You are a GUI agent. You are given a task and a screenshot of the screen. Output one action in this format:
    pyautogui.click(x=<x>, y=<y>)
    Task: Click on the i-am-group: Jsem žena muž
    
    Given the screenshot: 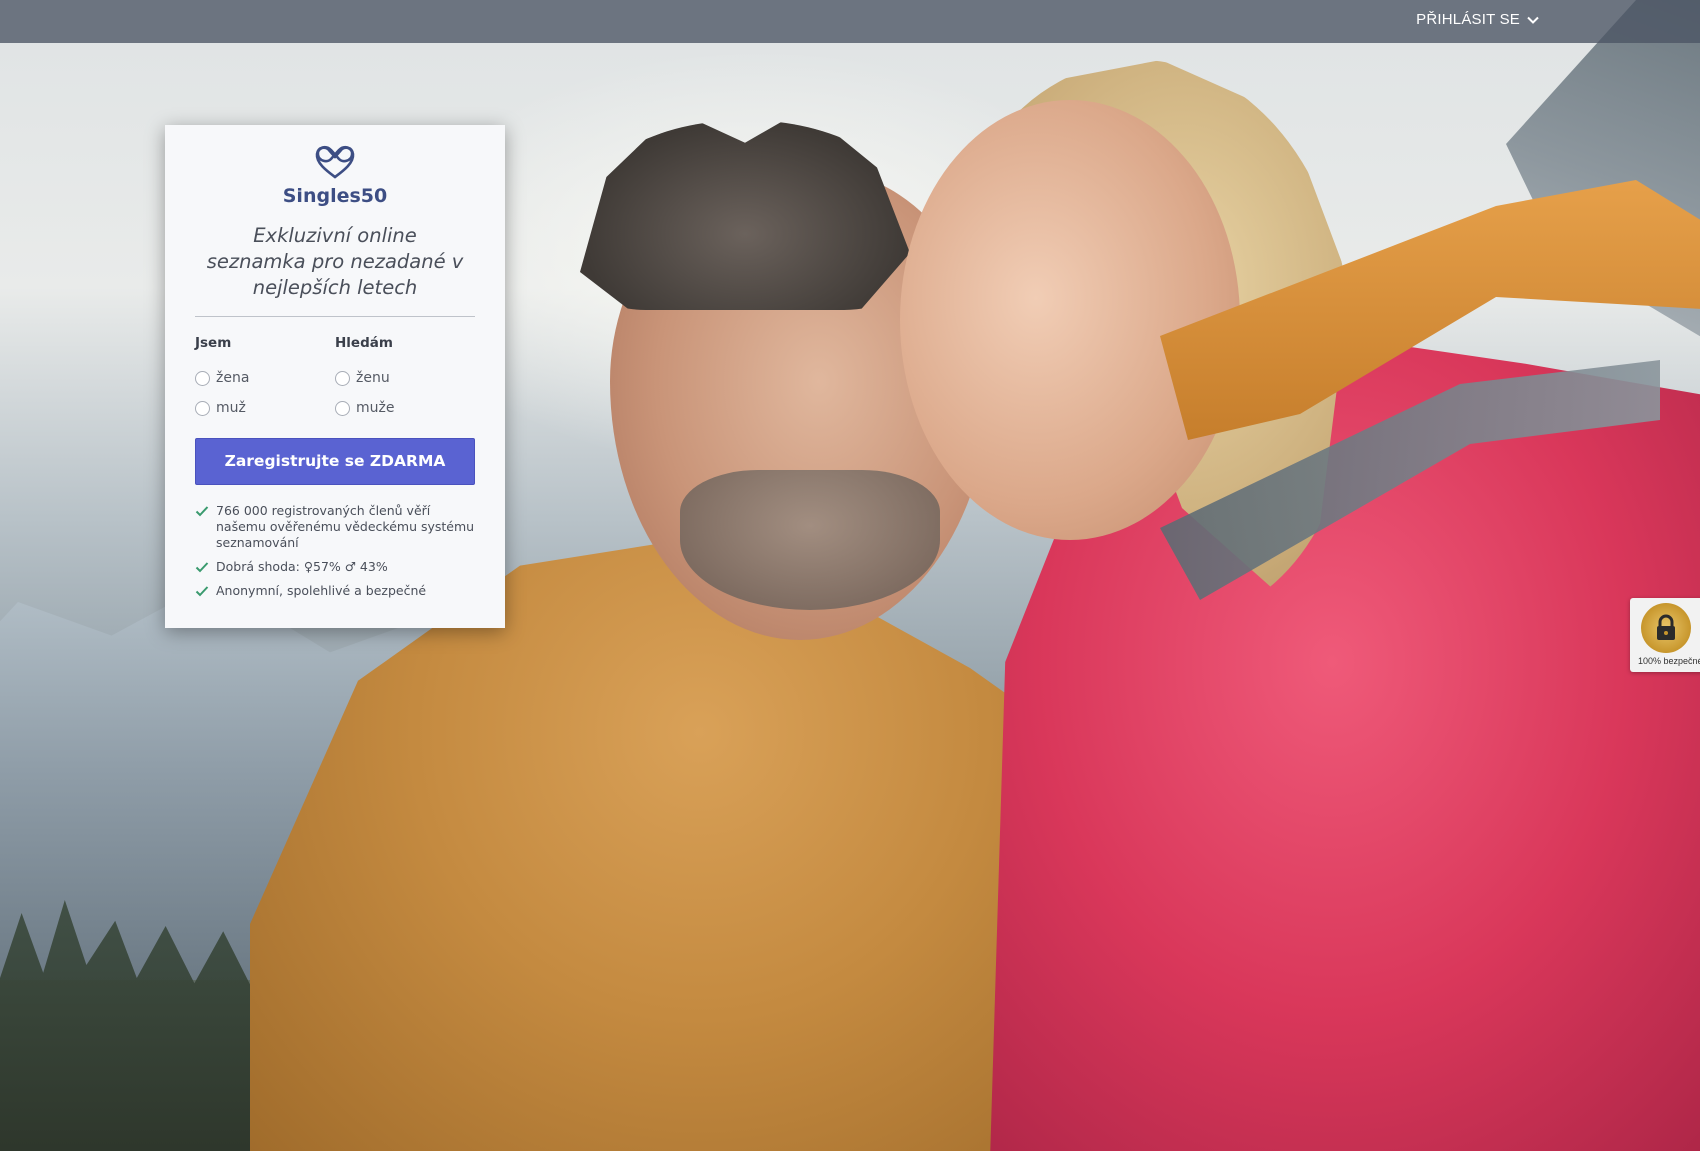 What is the action you would take?
    pyautogui.click(x=265, y=379)
    